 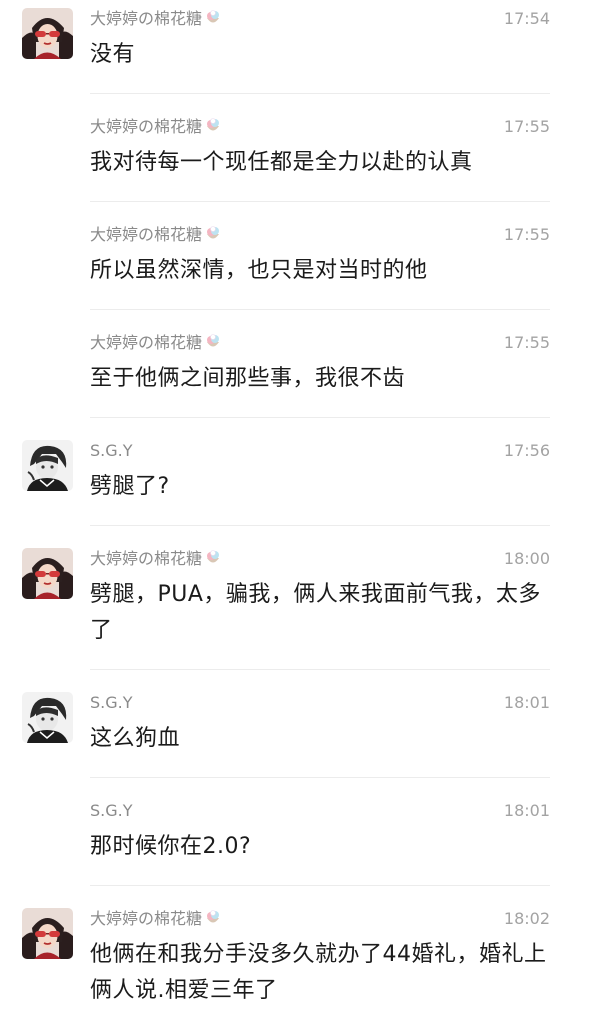 I want to click on timestamp: 18:02, so click(x=526, y=918).